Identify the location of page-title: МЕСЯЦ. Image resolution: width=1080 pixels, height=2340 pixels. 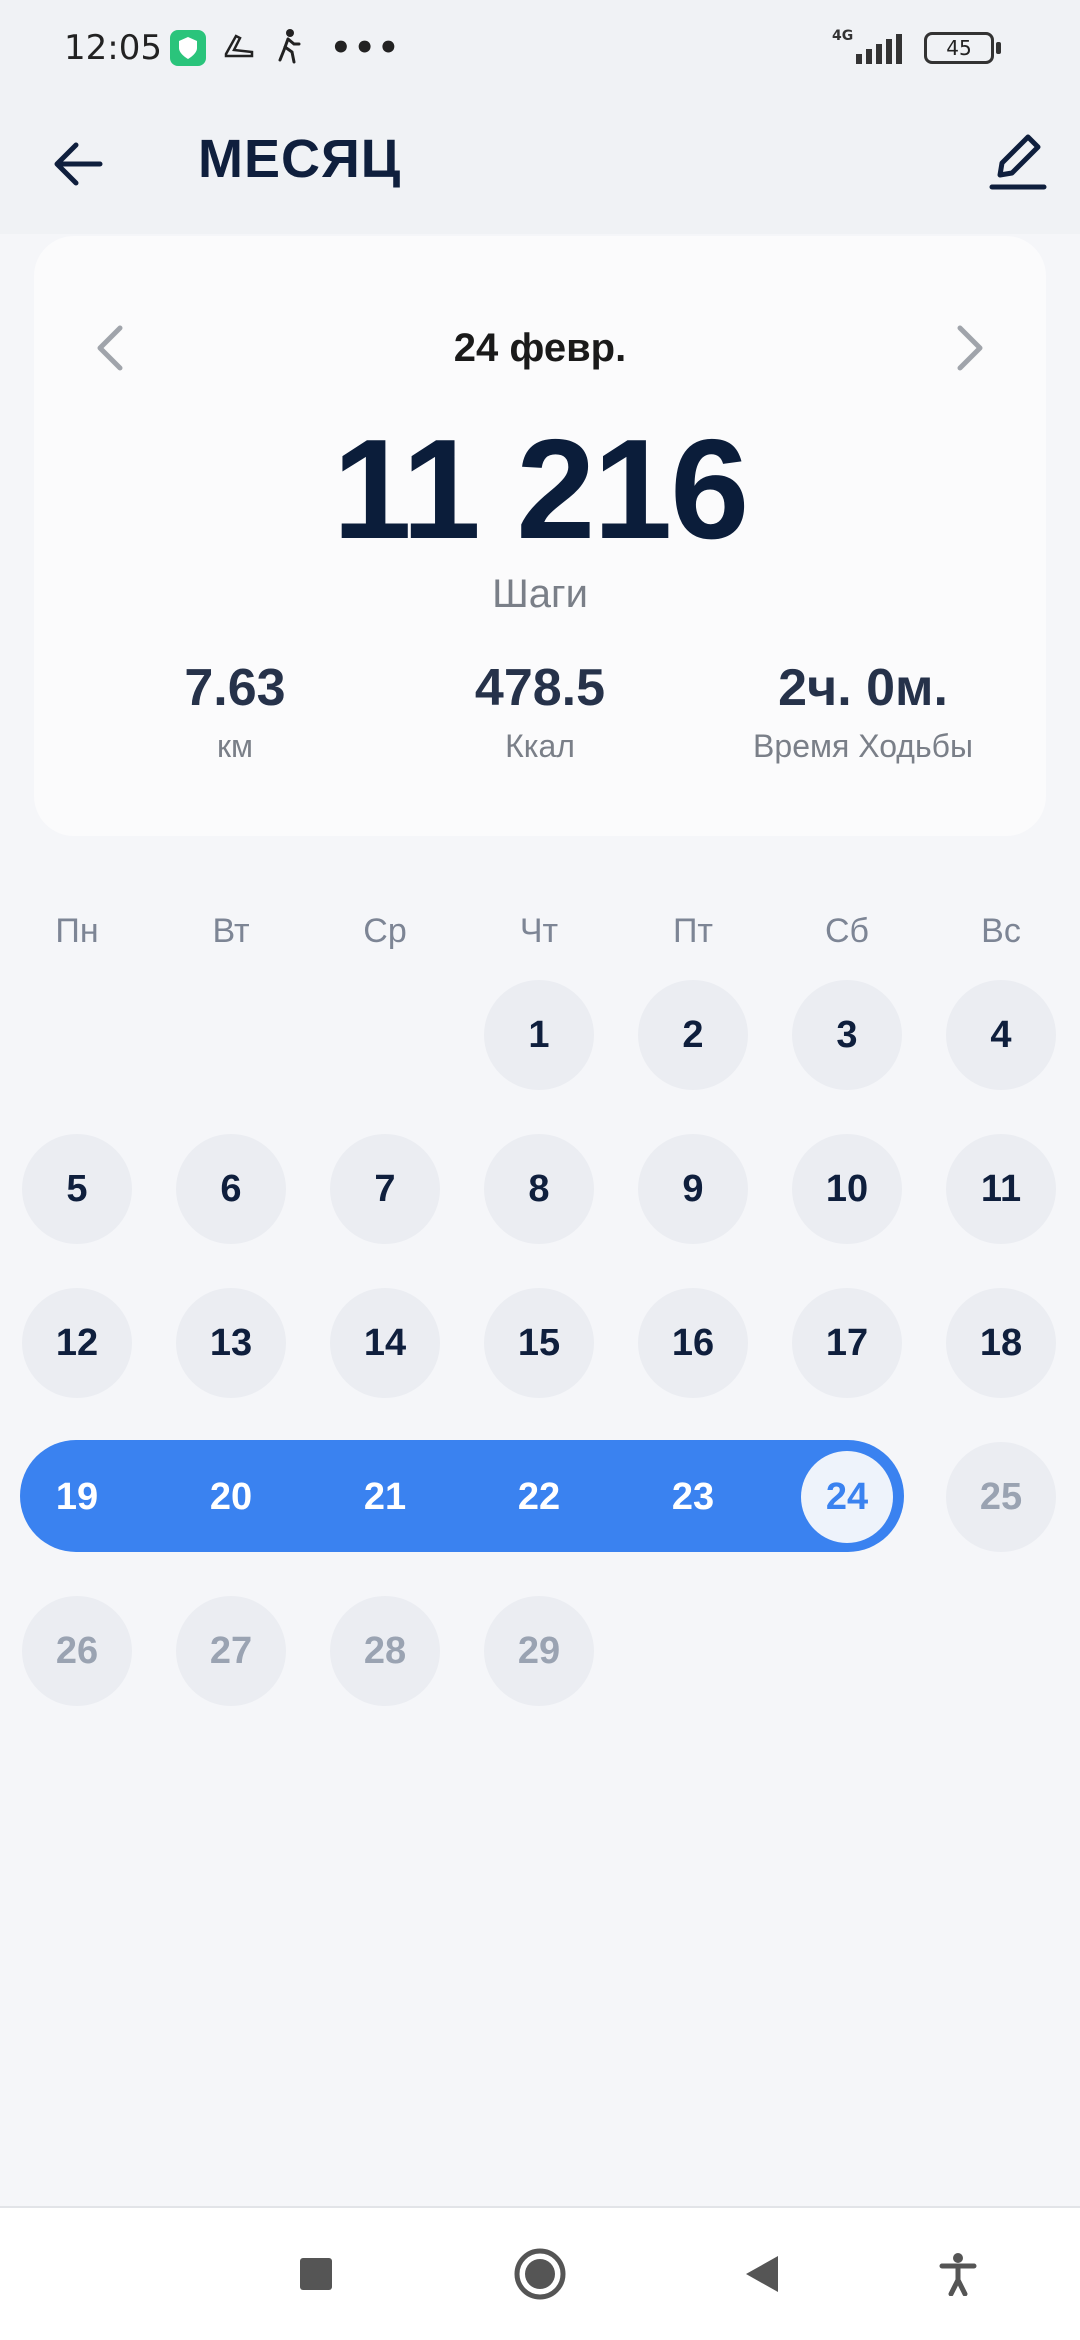
(300, 159).